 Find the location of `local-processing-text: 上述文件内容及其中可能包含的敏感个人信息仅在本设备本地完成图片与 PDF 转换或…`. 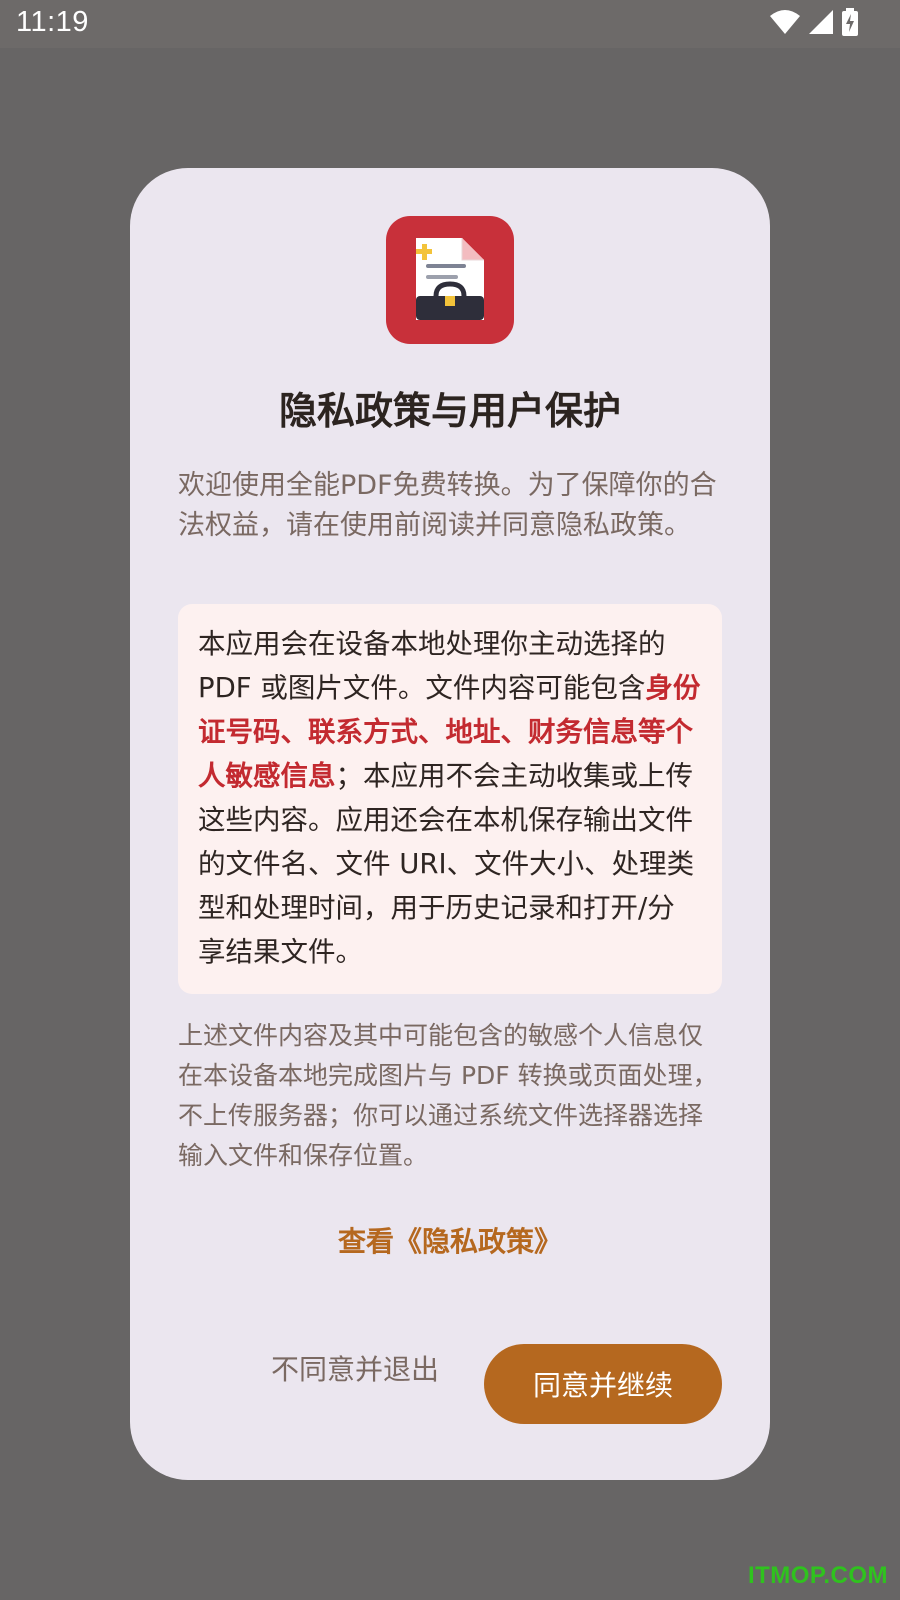

local-processing-text: 上述文件内容及其中可能包含的敏感个人信息仅在本设备本地完成图片与 PDF 转换或… is located at coordinates (448, 1095).